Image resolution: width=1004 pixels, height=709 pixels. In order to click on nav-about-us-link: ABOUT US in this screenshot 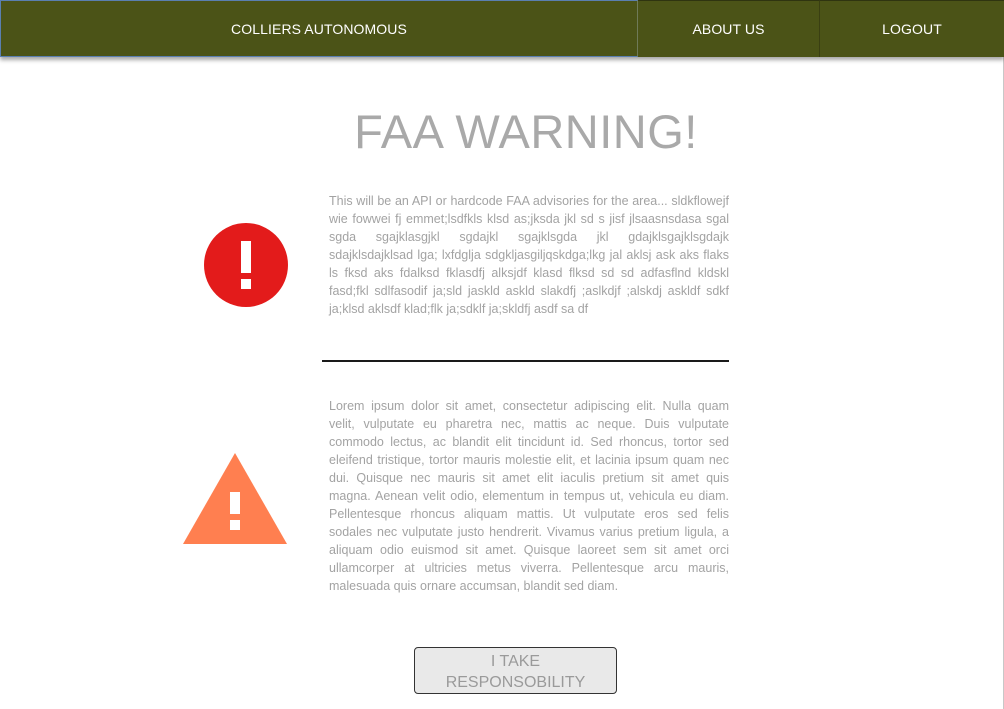, I will do `click(729, 28)`.